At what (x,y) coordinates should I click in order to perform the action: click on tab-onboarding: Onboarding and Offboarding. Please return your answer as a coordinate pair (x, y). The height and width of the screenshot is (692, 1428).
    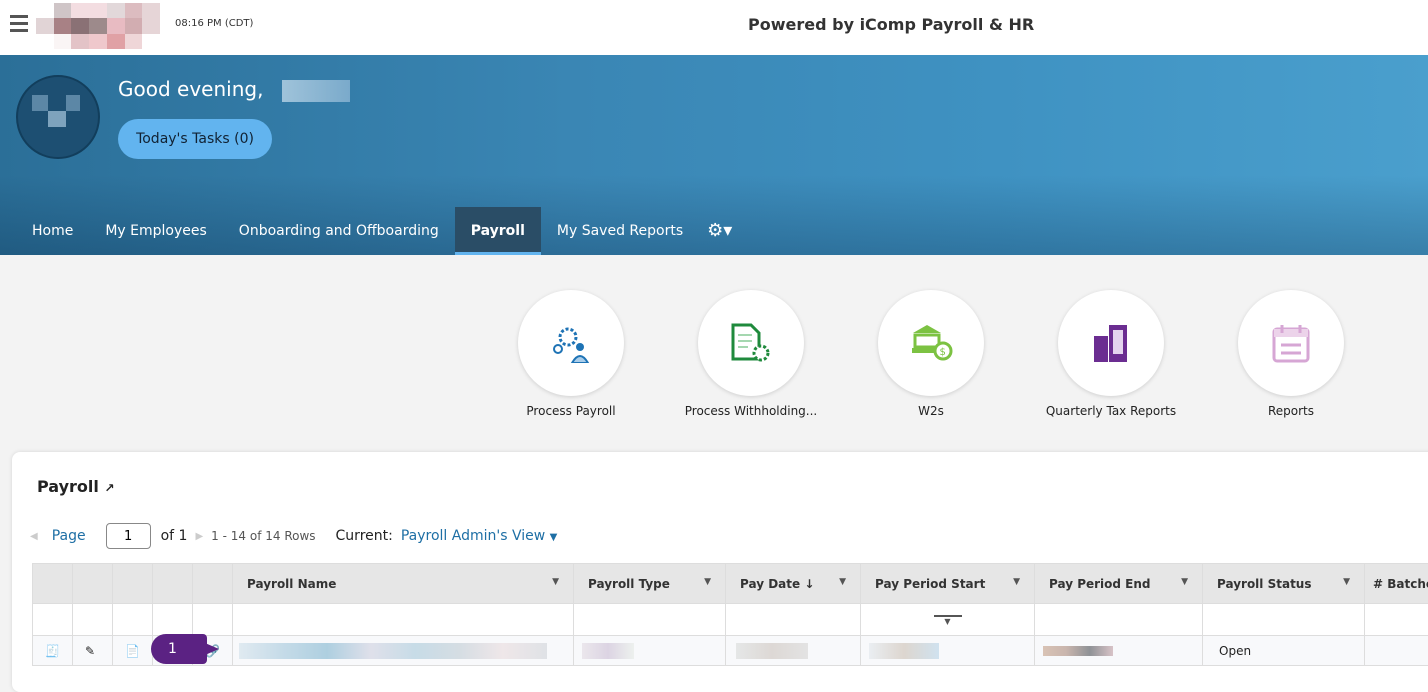
    Looking at the image, I should click on (339, 231).